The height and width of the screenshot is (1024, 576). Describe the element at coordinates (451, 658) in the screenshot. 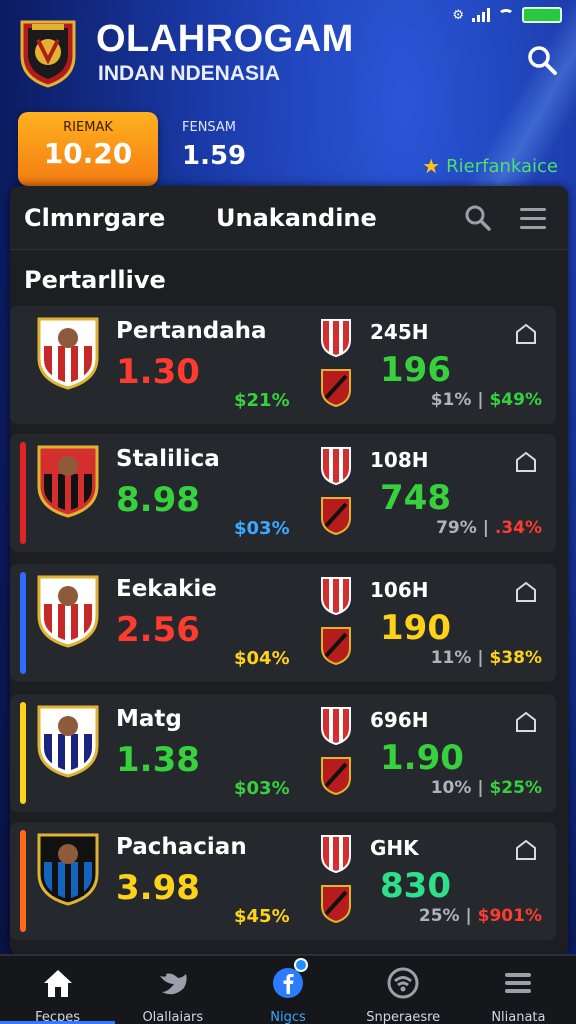

I see `change-a: 11%` at that location.